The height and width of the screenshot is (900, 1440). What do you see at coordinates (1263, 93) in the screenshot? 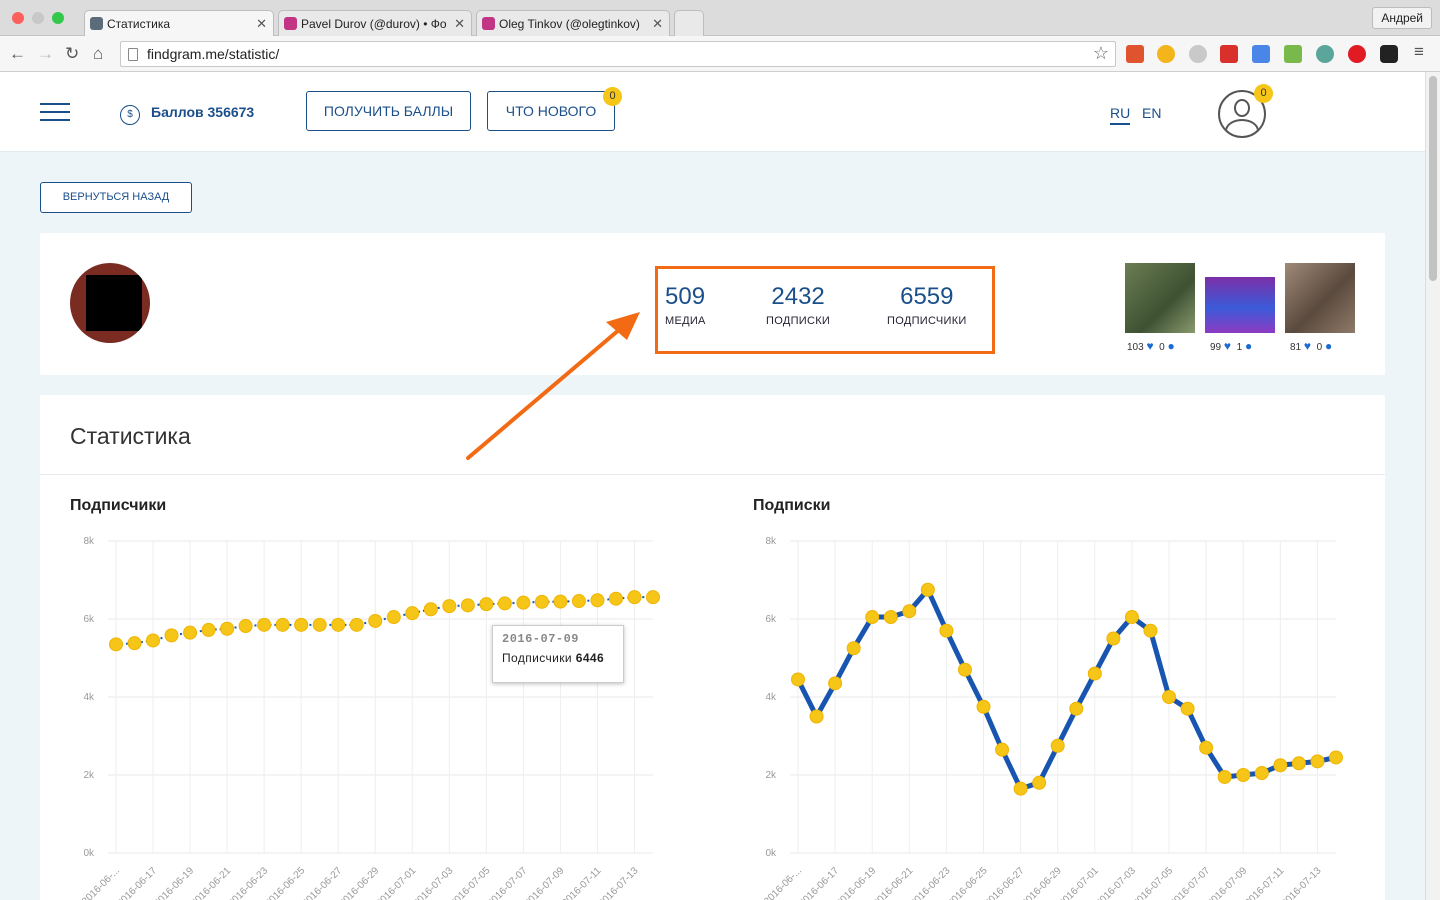
I see `user-notification-badge: 0` at bounding box center [1263, 93].